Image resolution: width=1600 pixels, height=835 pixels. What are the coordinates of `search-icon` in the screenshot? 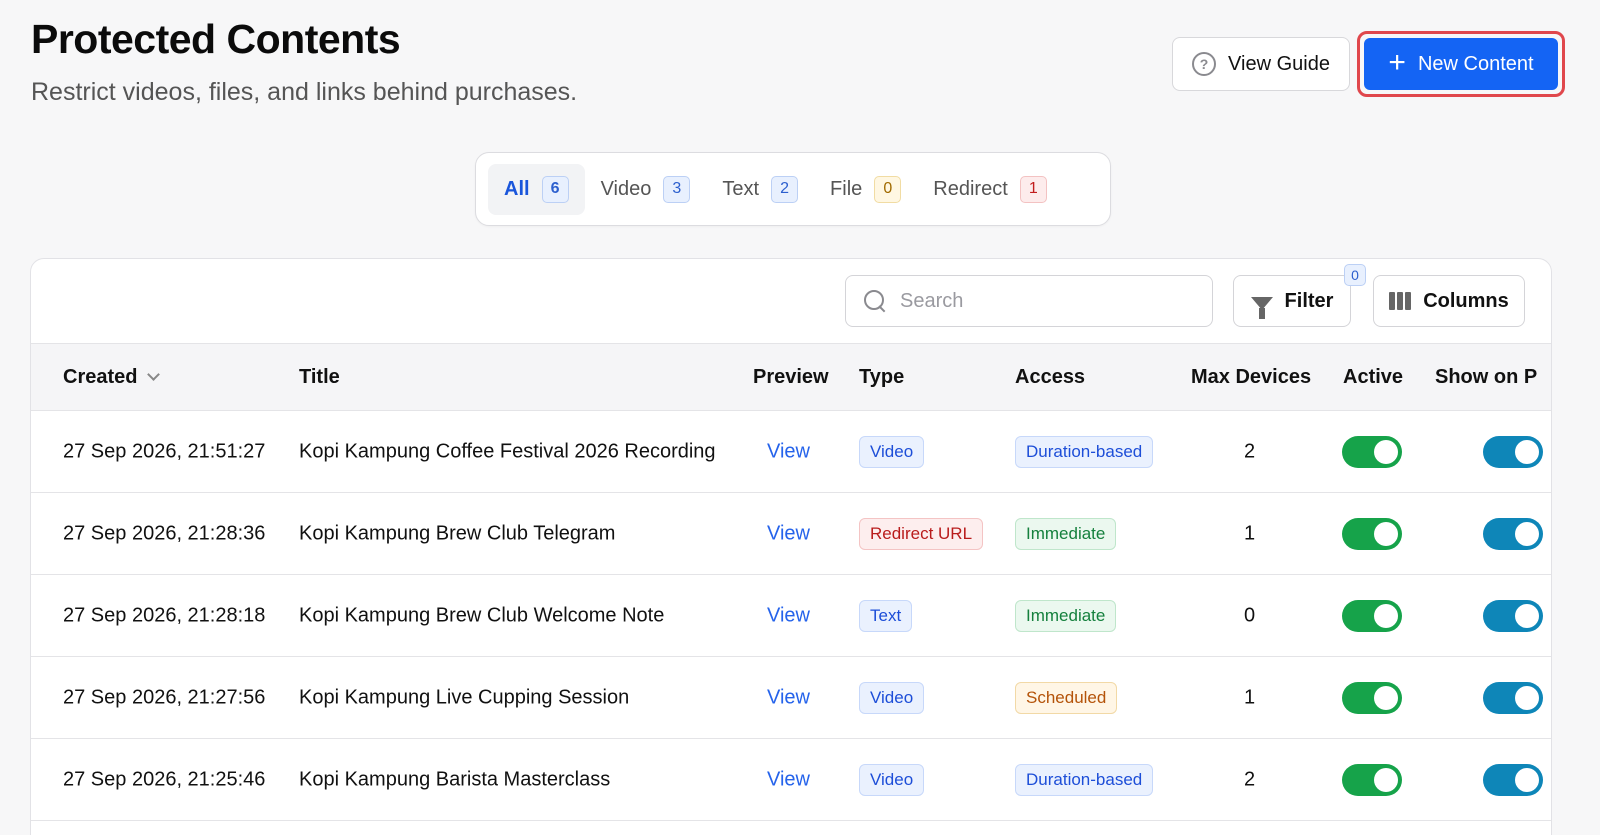 It's located at (875, 301).